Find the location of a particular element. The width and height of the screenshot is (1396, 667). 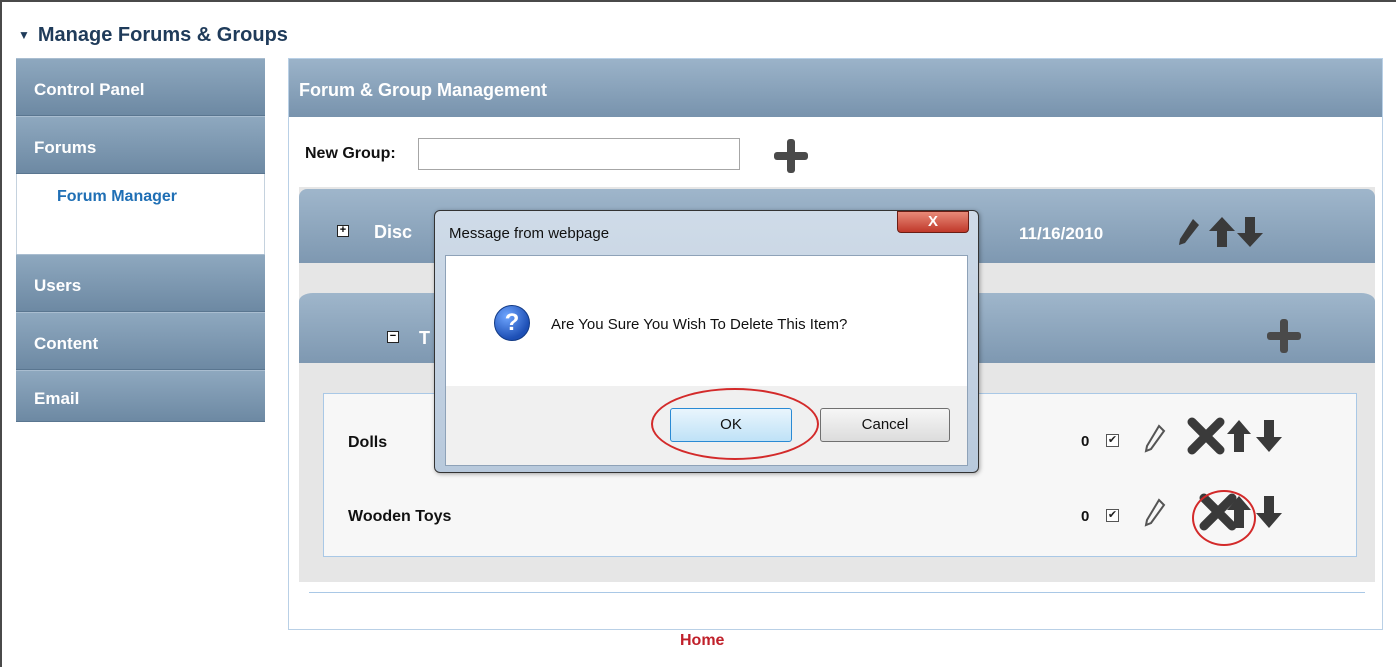

dialog-title: Message from webpage is located at coordinates (529, 233).